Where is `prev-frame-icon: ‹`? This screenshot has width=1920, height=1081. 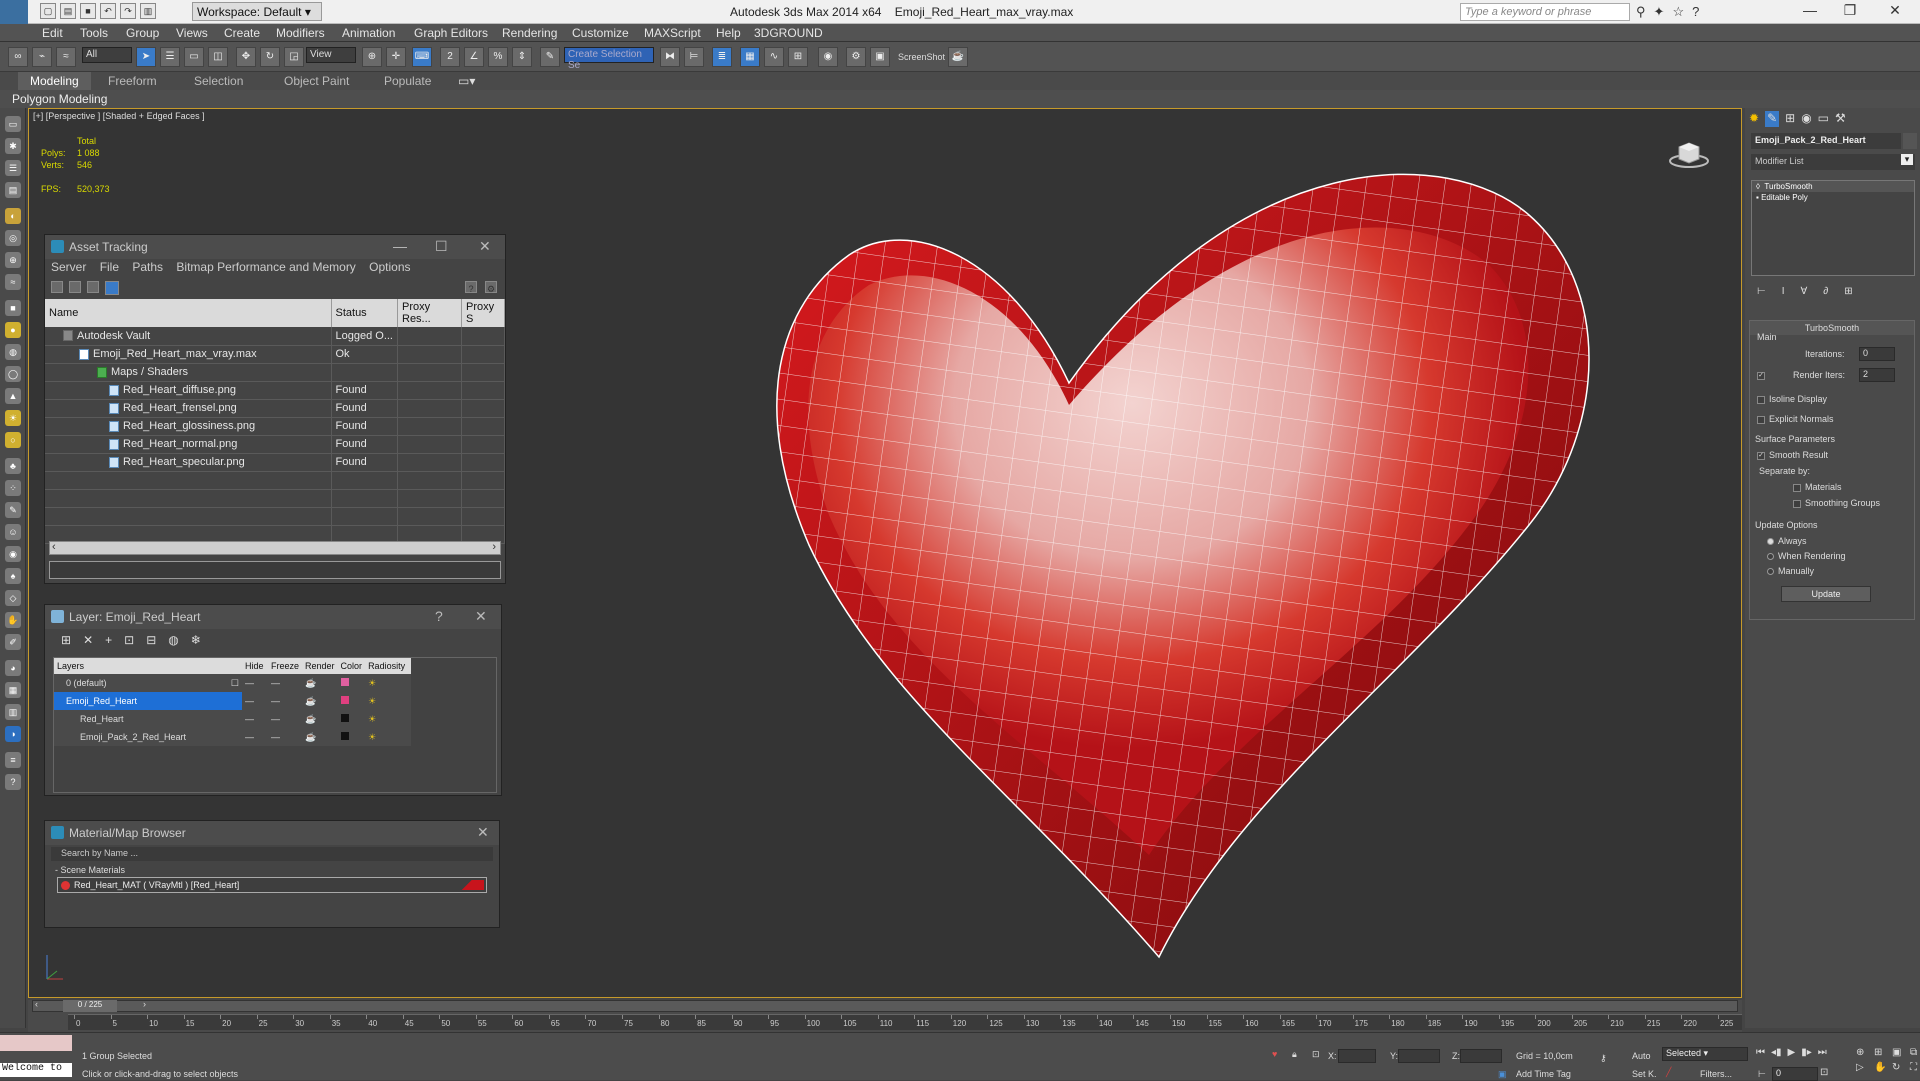
prev-frame-icon: ‹ is located at coordinates (36, 1004).